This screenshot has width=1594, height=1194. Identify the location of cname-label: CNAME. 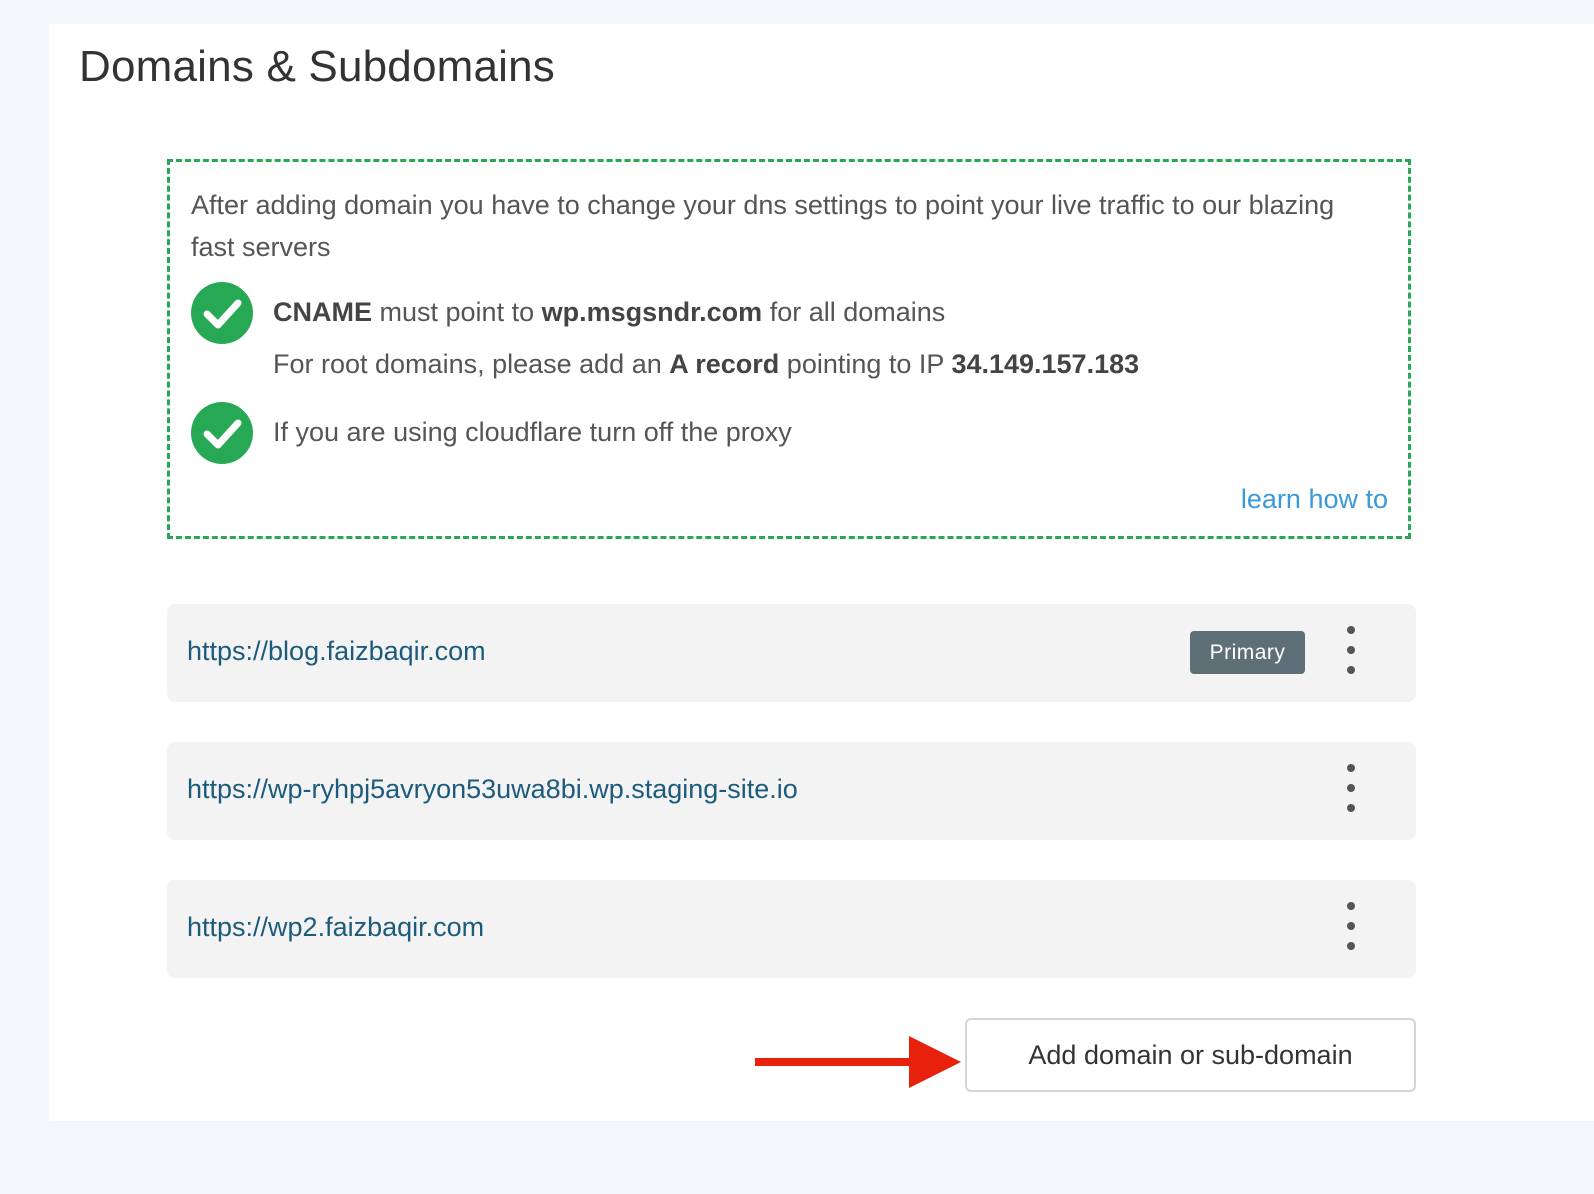
(322, 312).